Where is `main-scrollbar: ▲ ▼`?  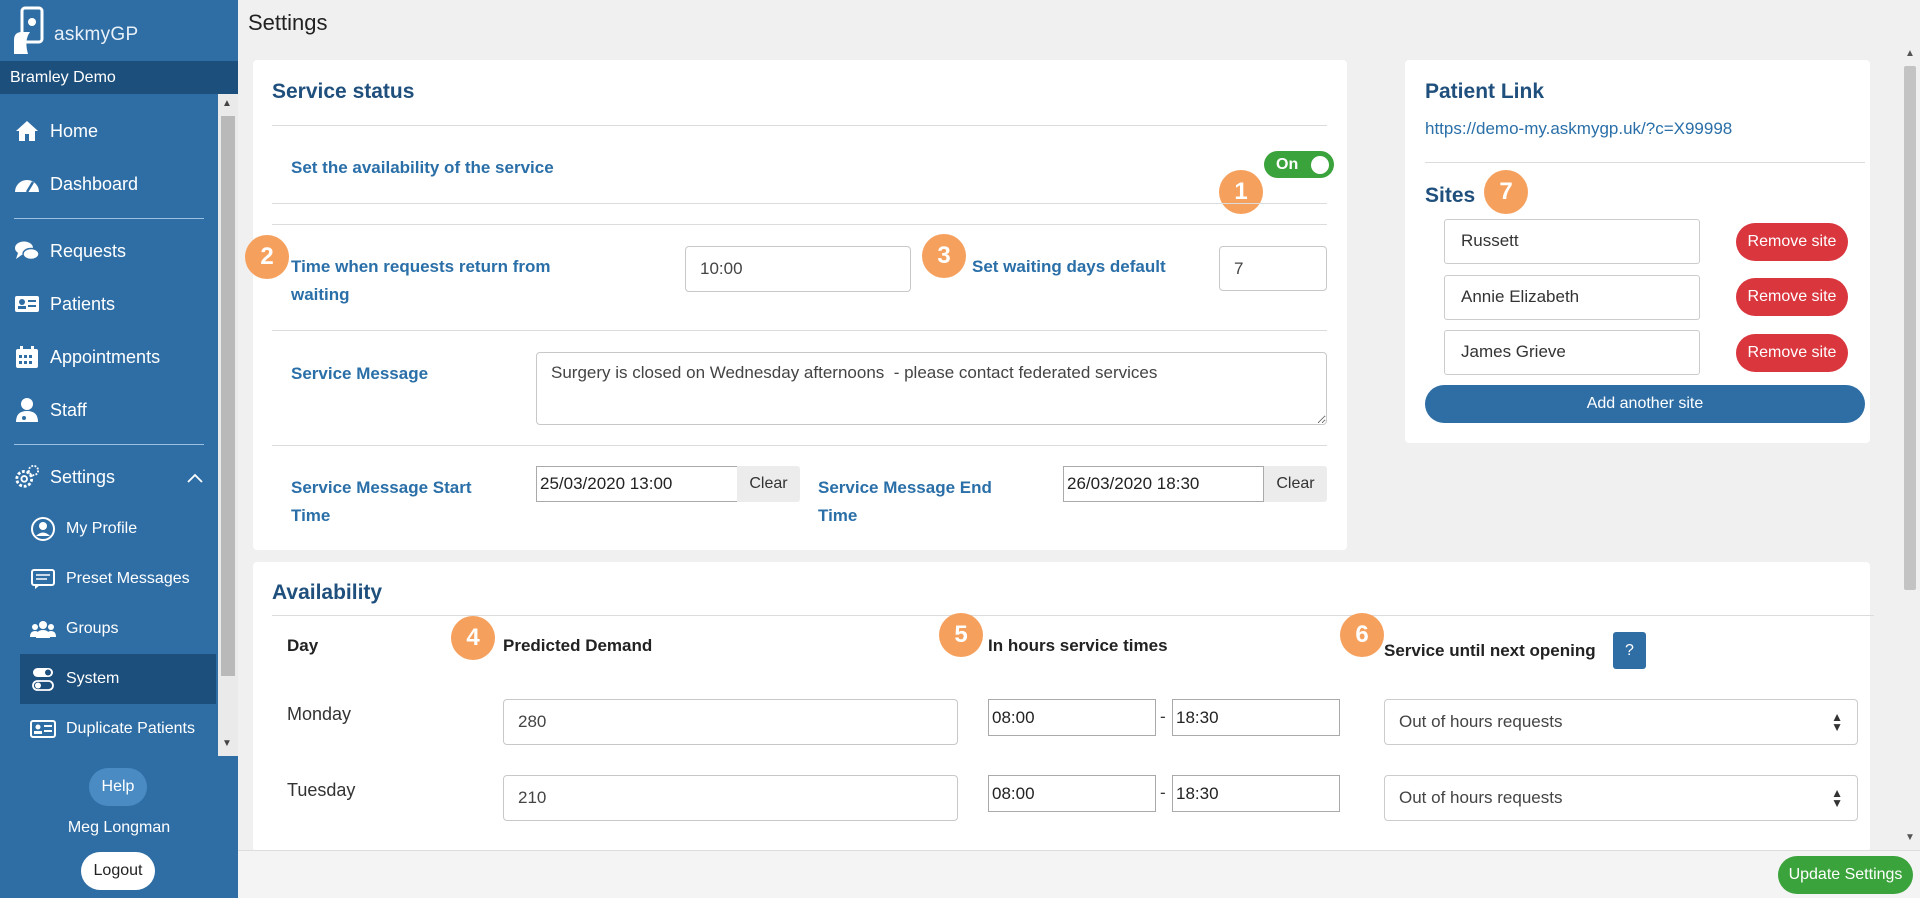 main-scrollbar: ▲ ▼ is located at coordinates (1910, 446).